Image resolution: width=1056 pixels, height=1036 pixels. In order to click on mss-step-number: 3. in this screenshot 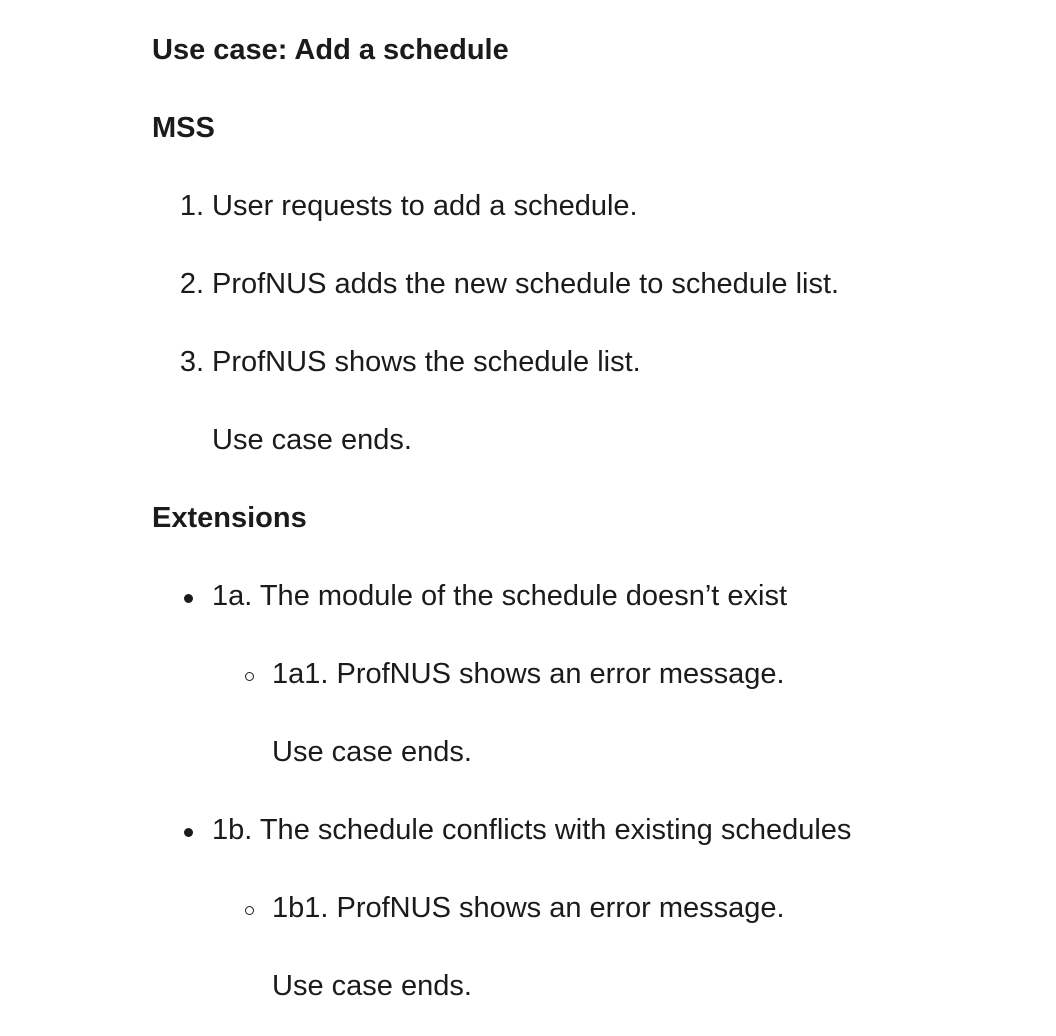, I will do `click(191, 362)`.